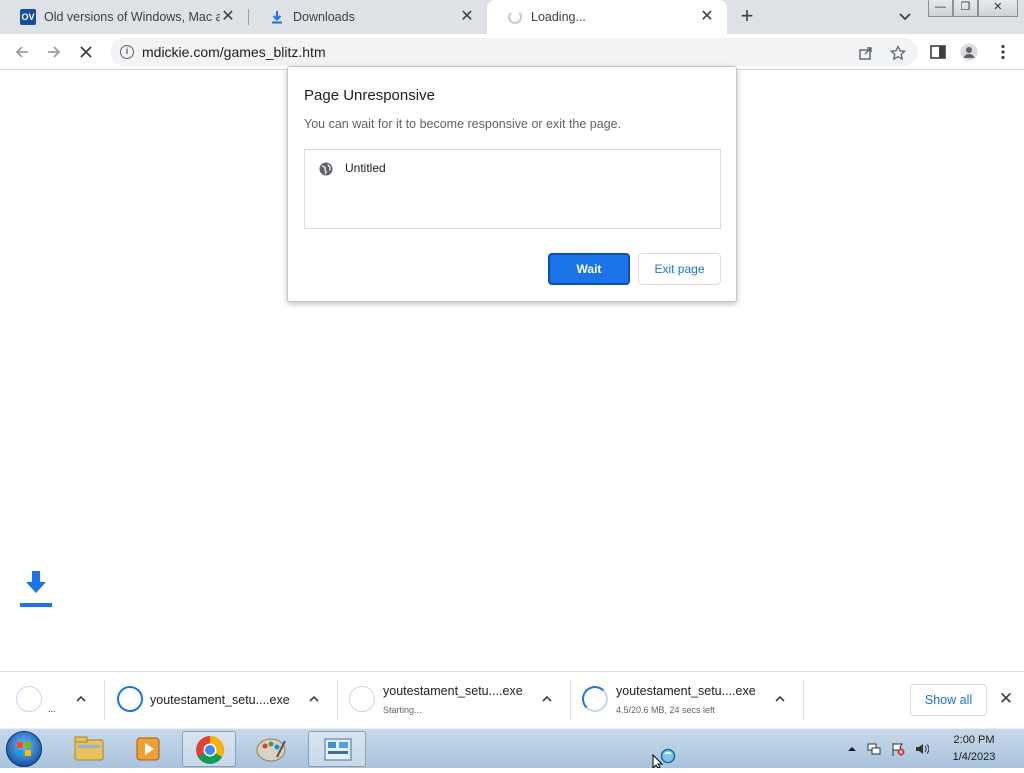 The height and width of the screenshot is (773, 1024). Describe the element at coordinates (747, 16) in the screenshot. I see `new-tab-button: +` at that location.